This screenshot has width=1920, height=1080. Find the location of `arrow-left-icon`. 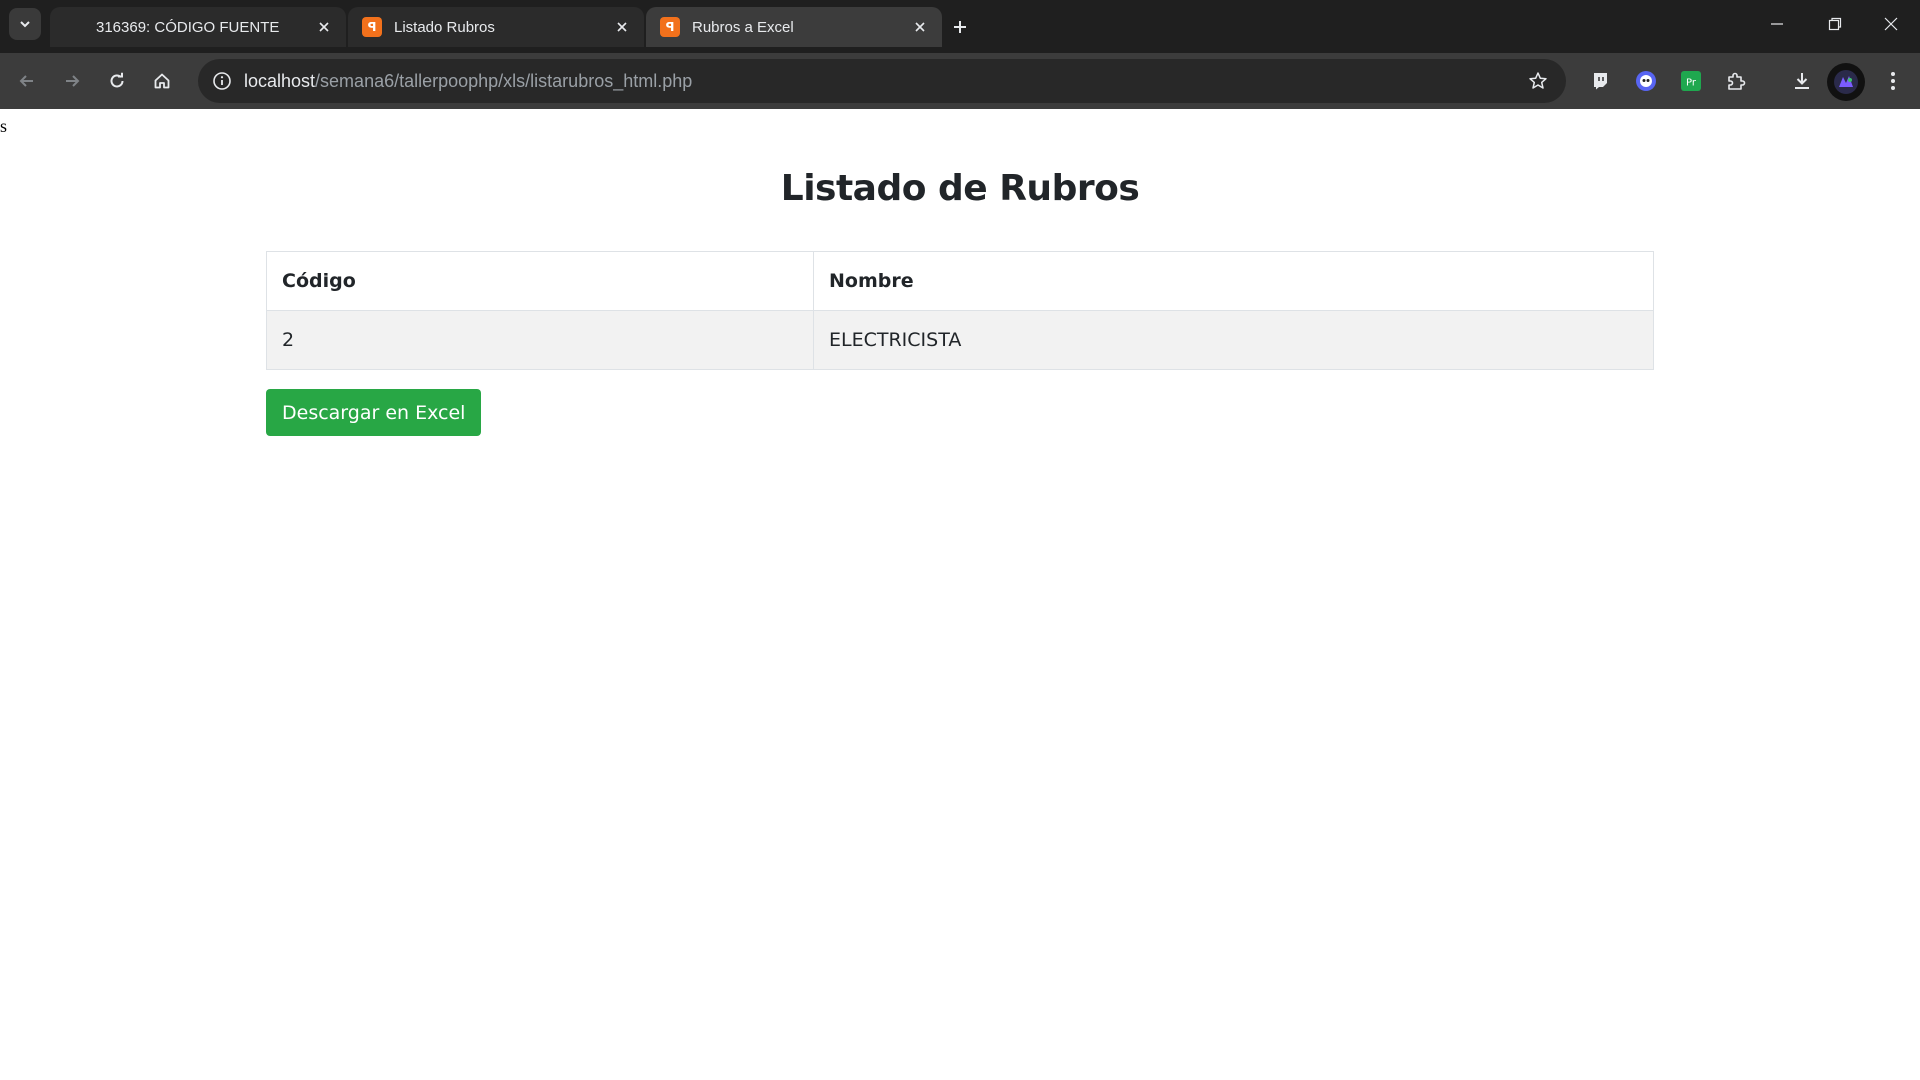

arrow-left-icon is located at coordinates (26, 81).